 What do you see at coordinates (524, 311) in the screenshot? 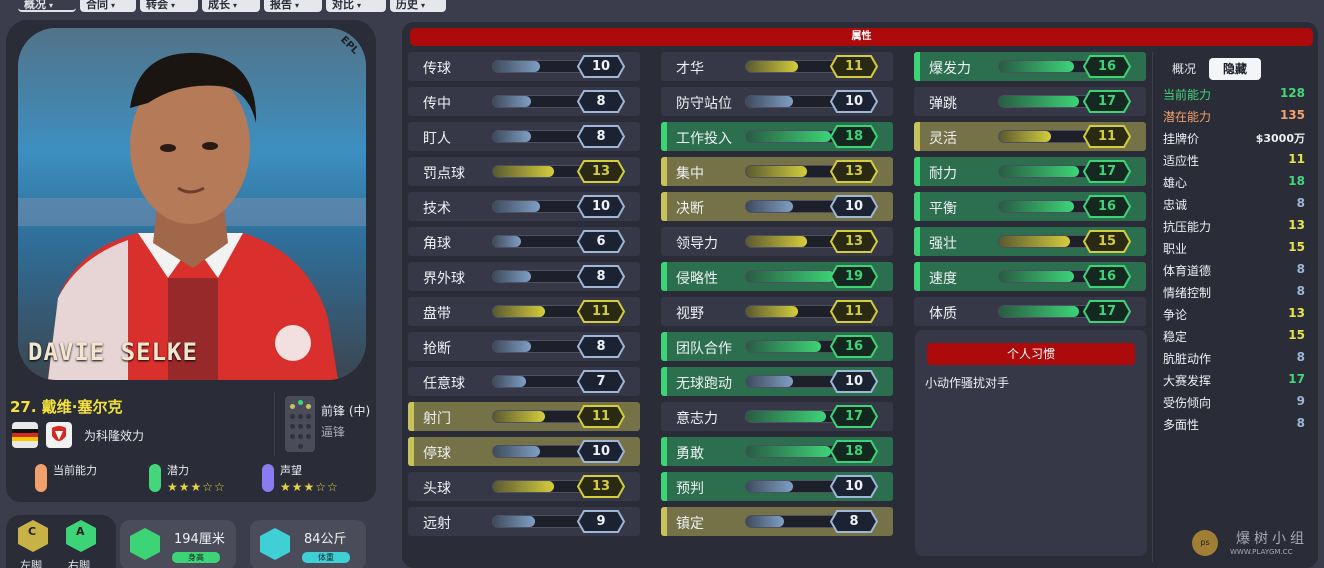
I see `attr-row: 盘带 11` at bounding box center [524, 311].